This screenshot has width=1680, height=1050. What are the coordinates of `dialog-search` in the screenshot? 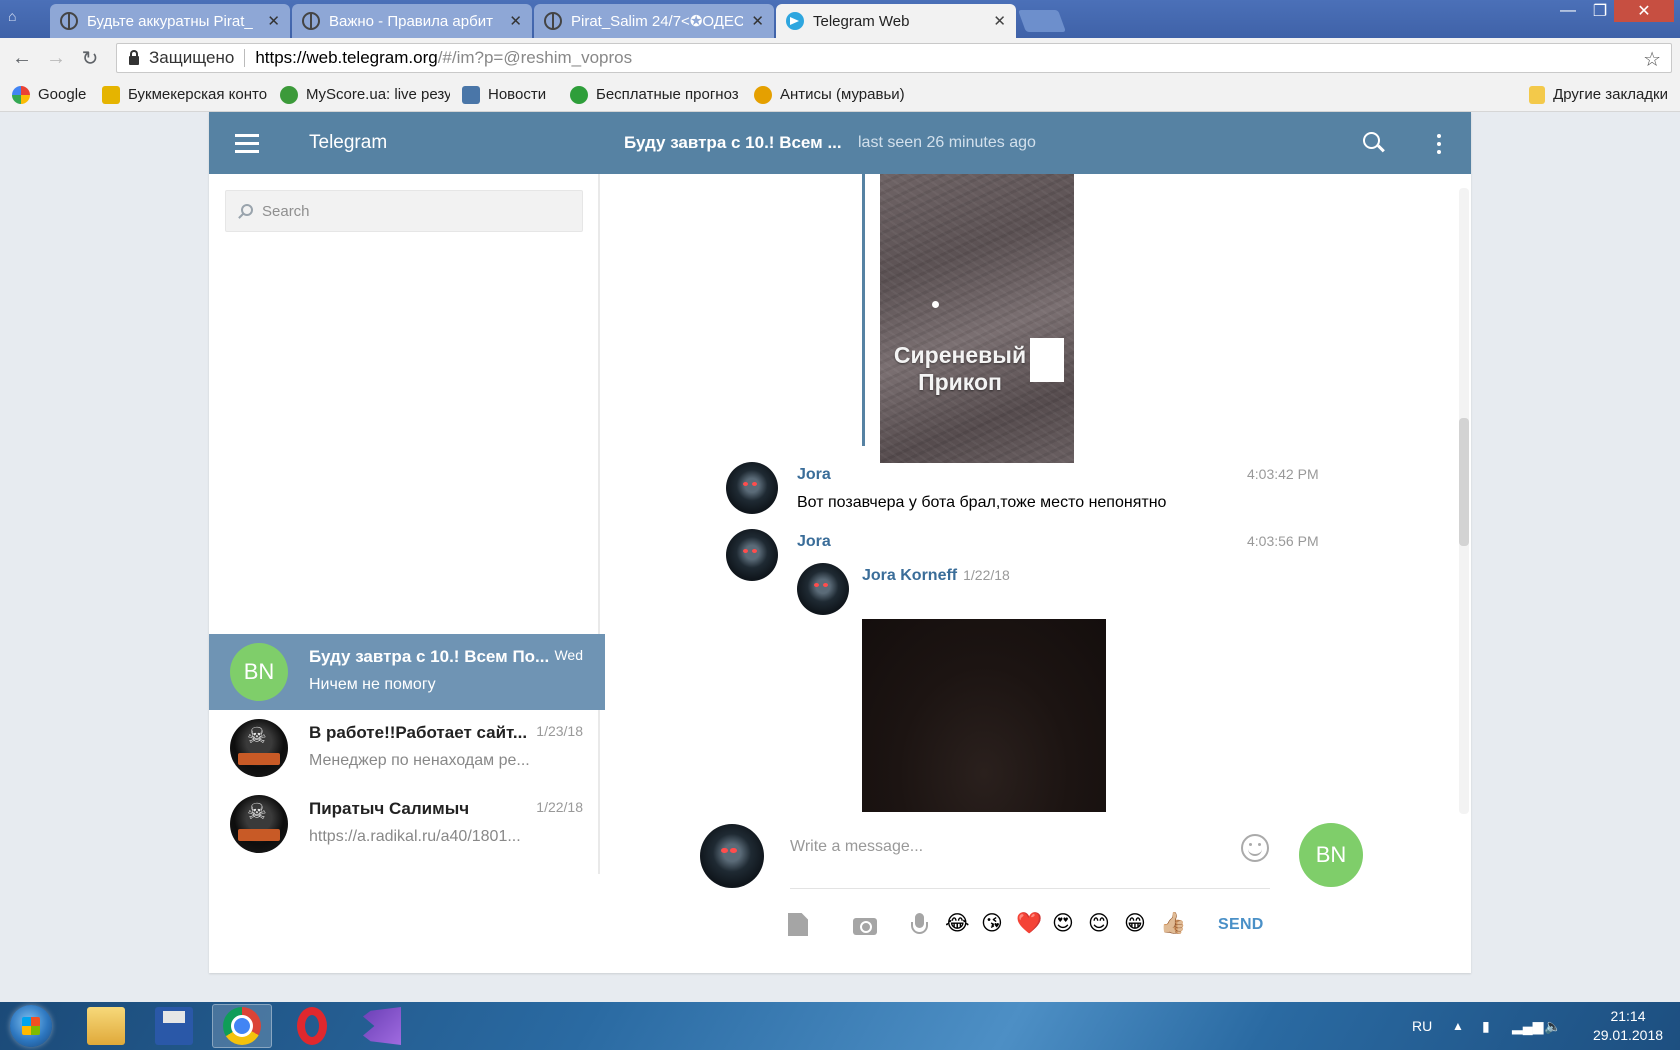 It's located at (404, 211).